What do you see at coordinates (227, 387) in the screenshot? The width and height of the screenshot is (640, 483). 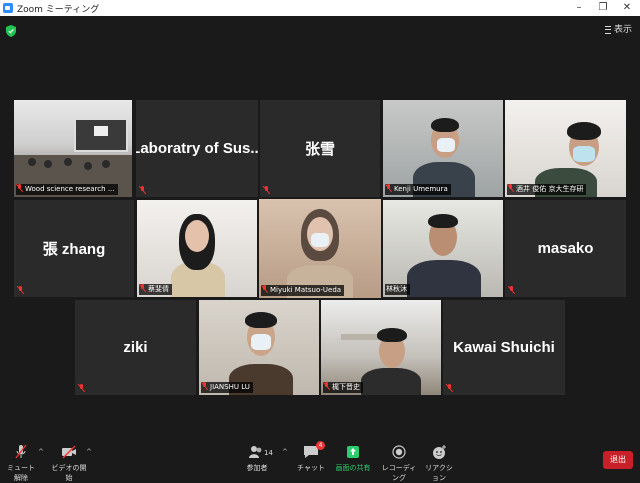 I see `participant-name-label: JIANSHU LU` at bounding box center [227, 387].